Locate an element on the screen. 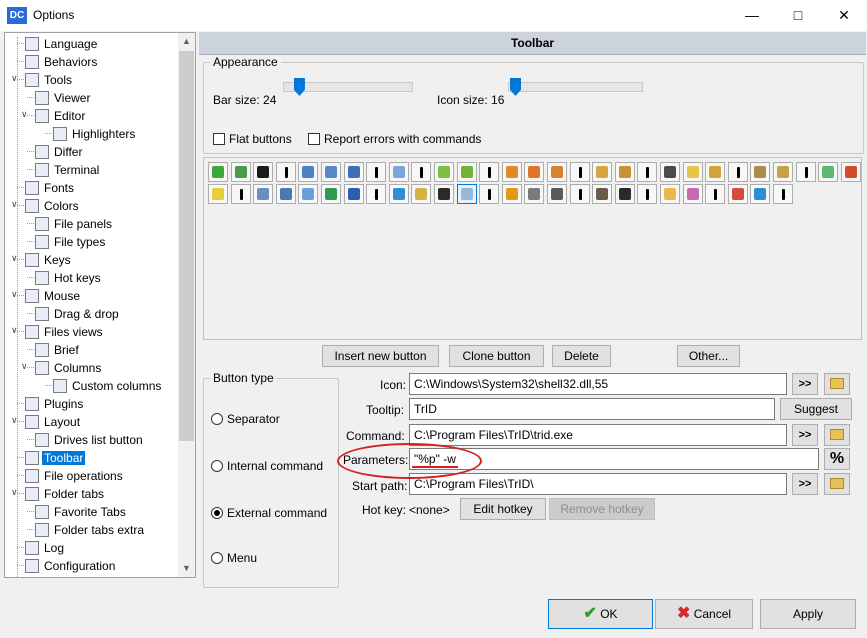 This screenshot has height=638, width=867. edit-hotkey-button: Edit hotkey is located at coordinates (503, 509).